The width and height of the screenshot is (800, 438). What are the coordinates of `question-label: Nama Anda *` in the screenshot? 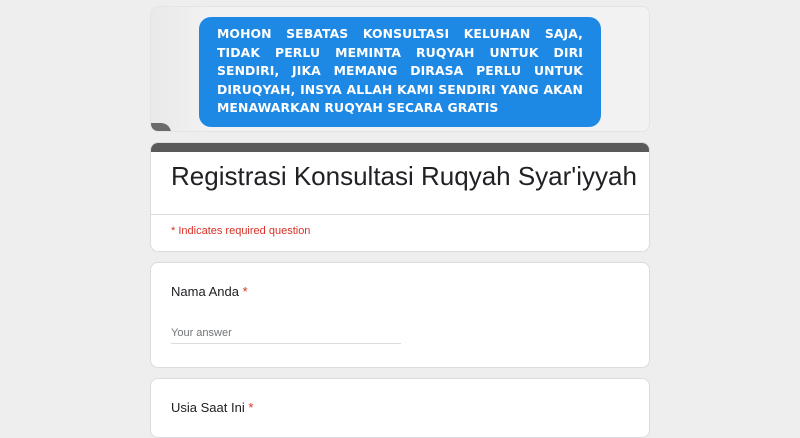 It's located at (209, 291).